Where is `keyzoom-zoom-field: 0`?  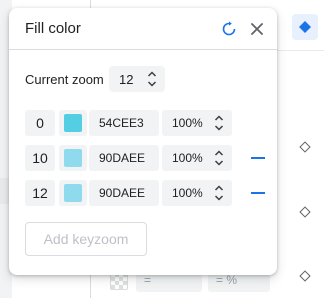 keyzoom-zoom-field: 0 is located at coordinates (40, 123).